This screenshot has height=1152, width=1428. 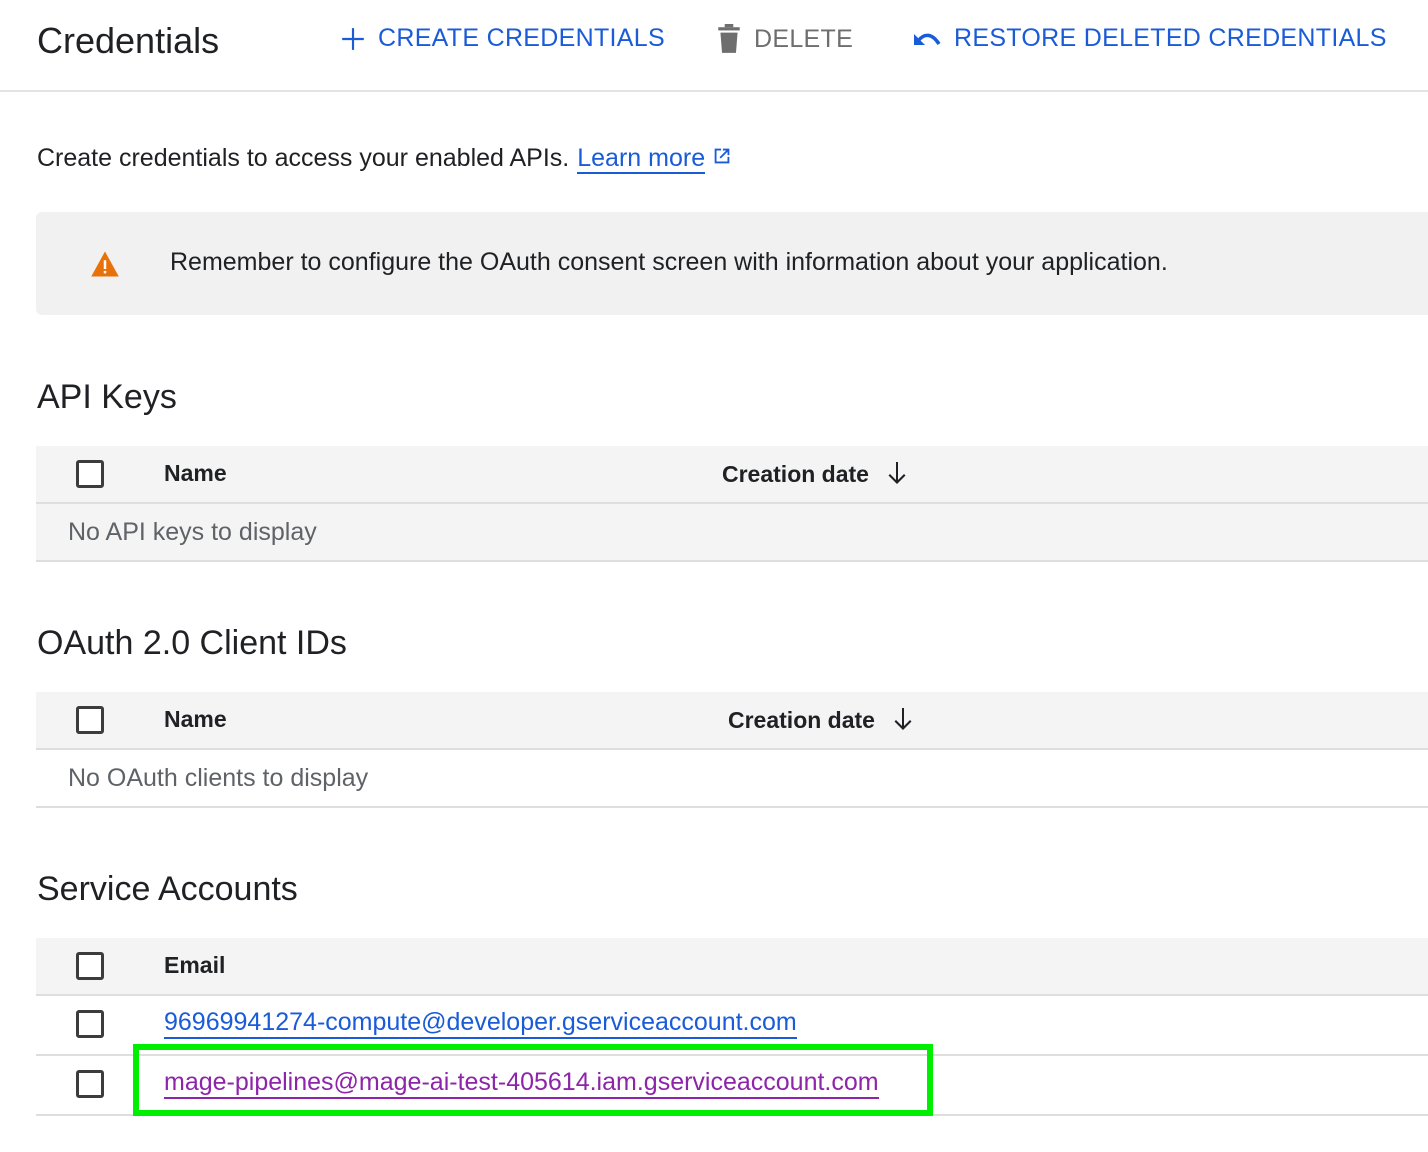 What do you see at coordinates (927, 39) in the screenshot?
I see `undo-icon` at bounding box center [927, 39].